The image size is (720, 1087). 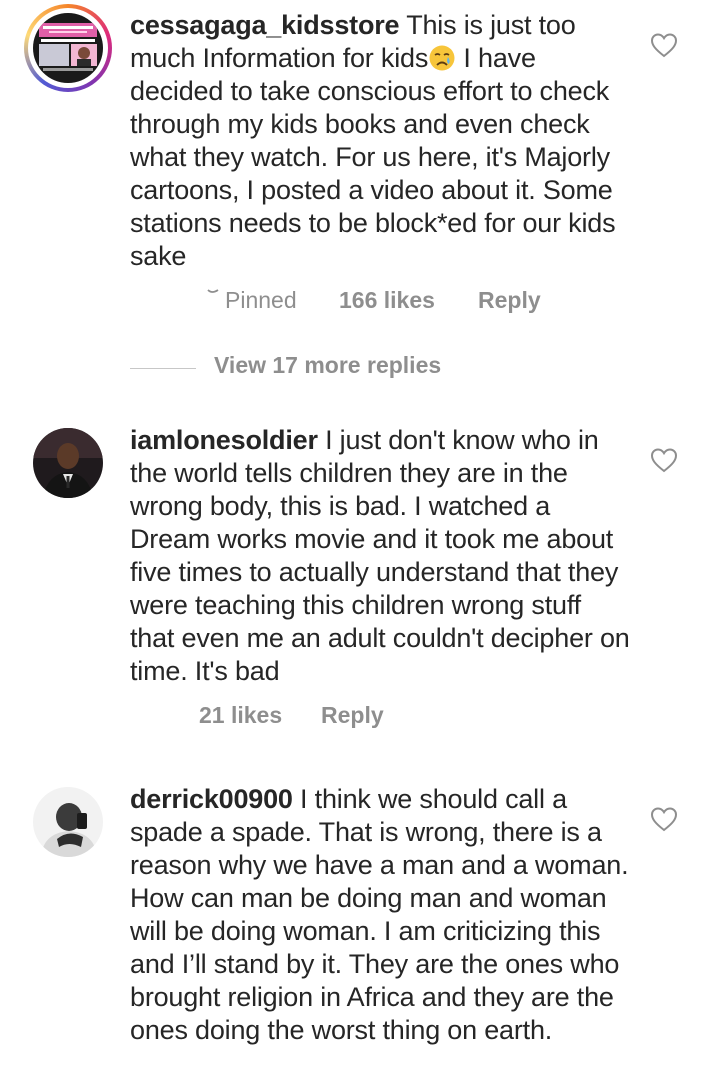 What do you see at coordinates (261, 300) in the screenshot?
I see `pinned-label: Pinned` at bounding box center [261, 300].